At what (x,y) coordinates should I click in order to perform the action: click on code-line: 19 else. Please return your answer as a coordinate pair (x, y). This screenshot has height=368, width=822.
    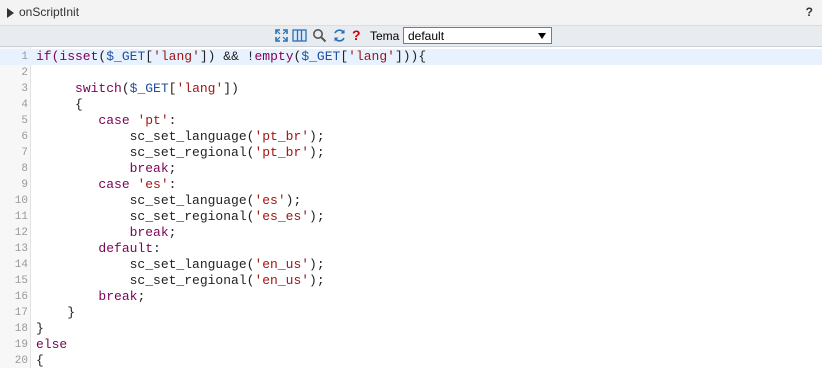
    Looking at the image, I should click on (411, 345).